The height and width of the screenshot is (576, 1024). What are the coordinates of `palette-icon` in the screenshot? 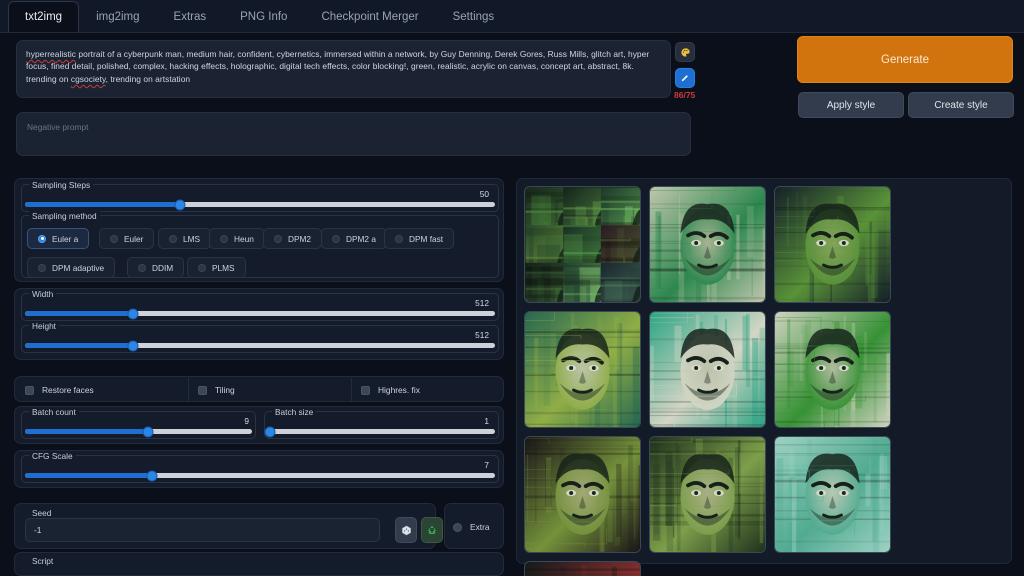 It's located at (685, 52).